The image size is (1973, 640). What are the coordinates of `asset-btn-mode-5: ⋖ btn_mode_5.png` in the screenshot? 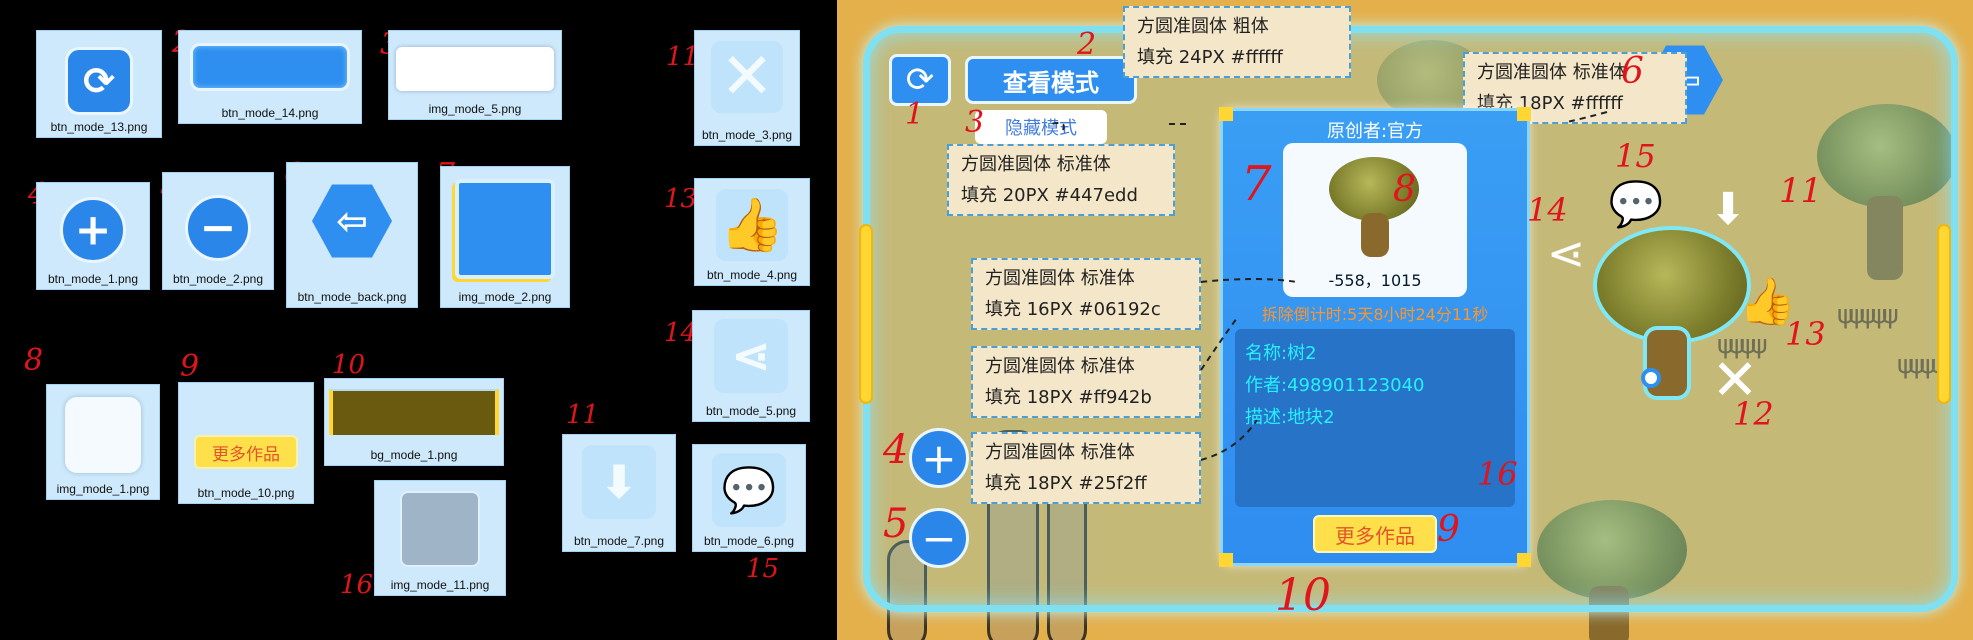 It's located at (751, 366).